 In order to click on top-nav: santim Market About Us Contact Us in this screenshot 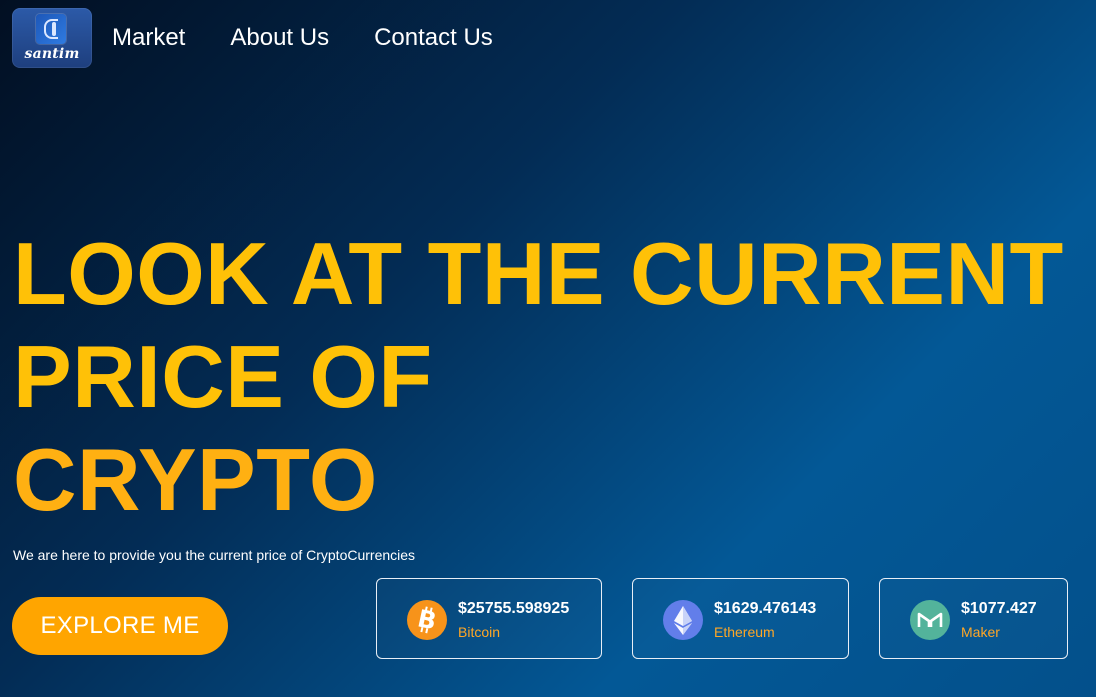, I will do `click(252, 38)`.